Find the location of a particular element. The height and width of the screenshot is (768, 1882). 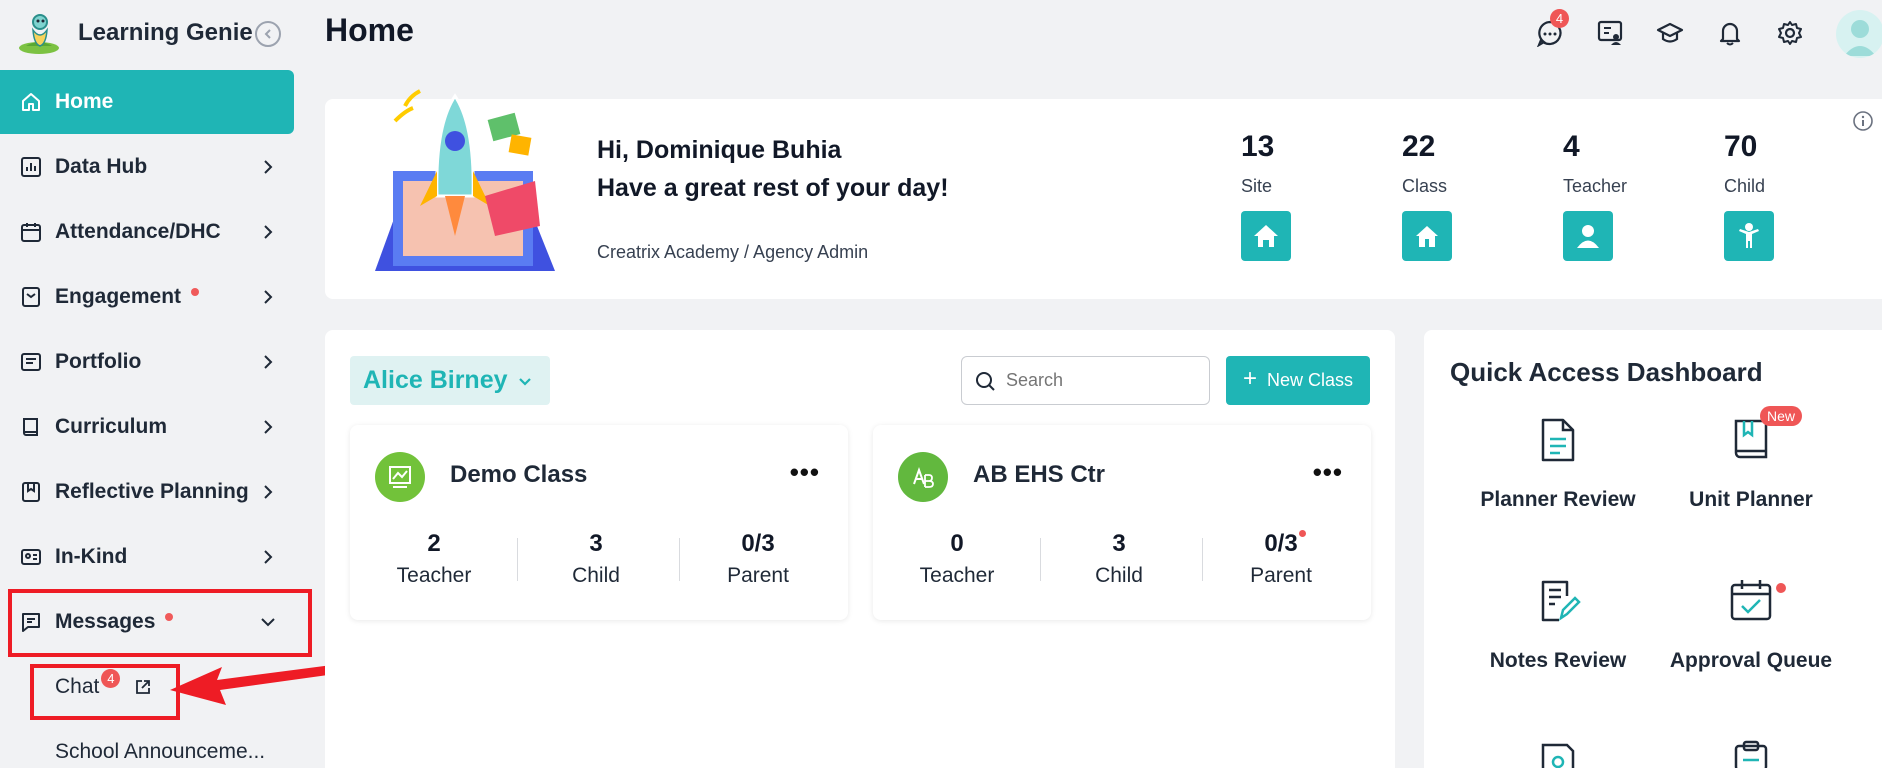

quick-access-panel is located at coordinates (1653, 549).